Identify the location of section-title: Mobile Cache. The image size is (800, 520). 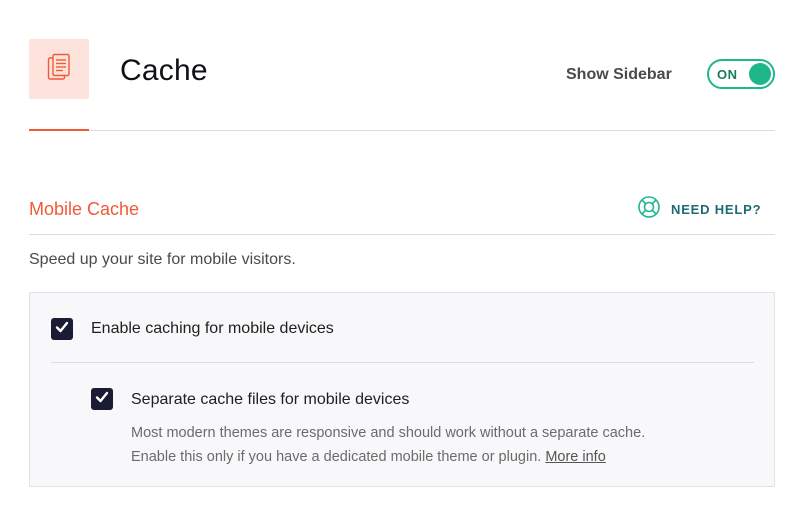
(84, 209).